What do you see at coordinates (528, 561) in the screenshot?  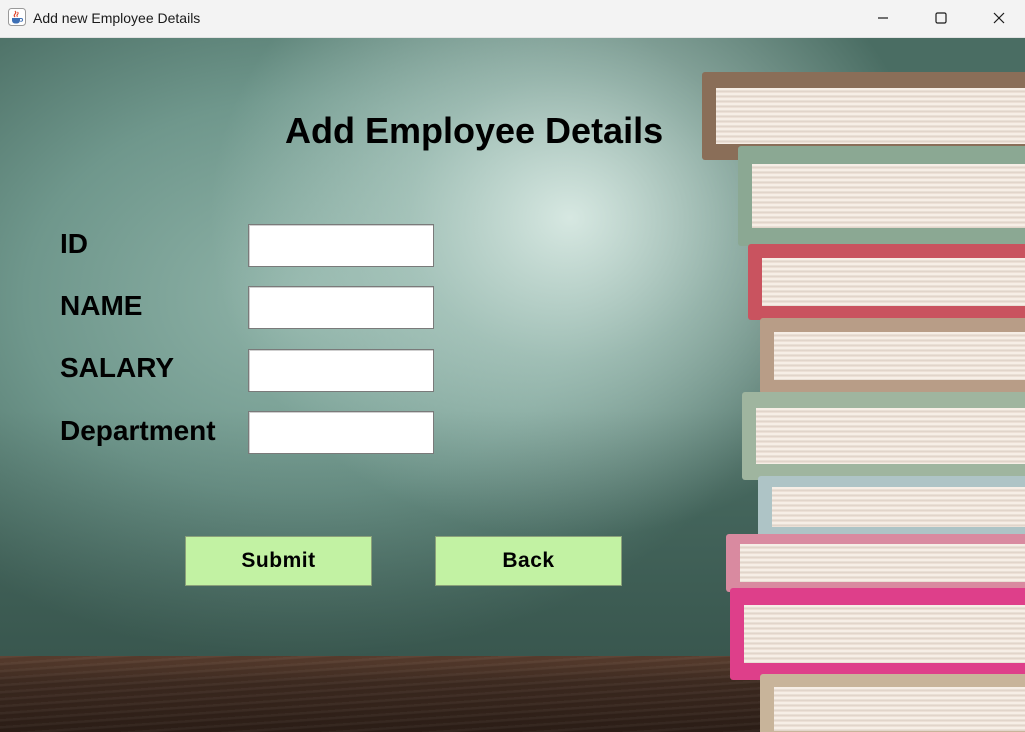 I see `back-button: Back` at bounding box center [528, 561].